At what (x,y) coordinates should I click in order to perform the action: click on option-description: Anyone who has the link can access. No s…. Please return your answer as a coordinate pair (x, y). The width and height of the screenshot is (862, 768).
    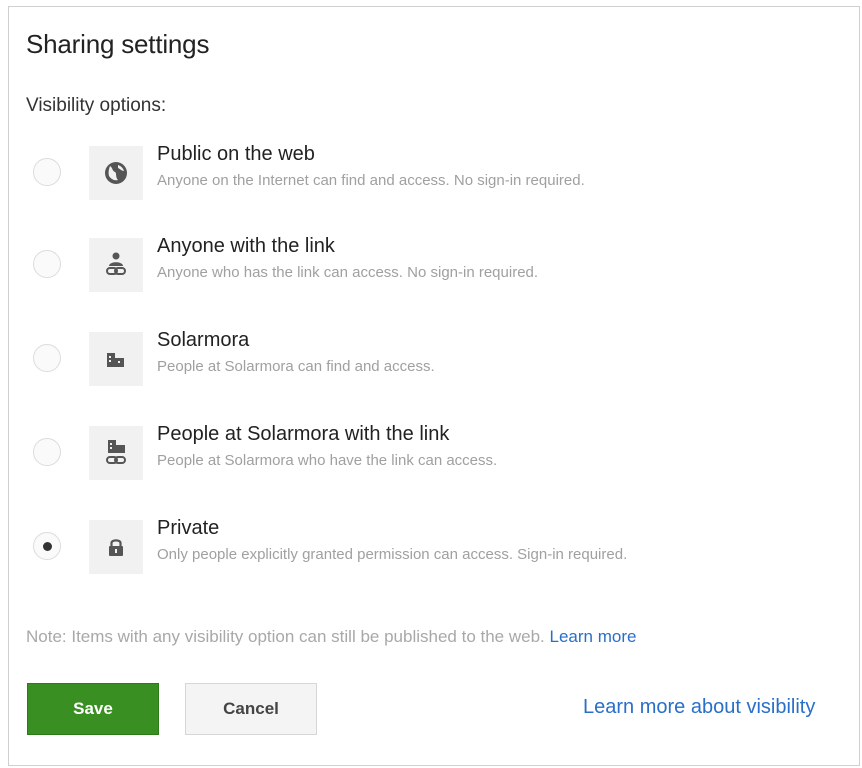
    Looking at the image, I should click on (348, 272).